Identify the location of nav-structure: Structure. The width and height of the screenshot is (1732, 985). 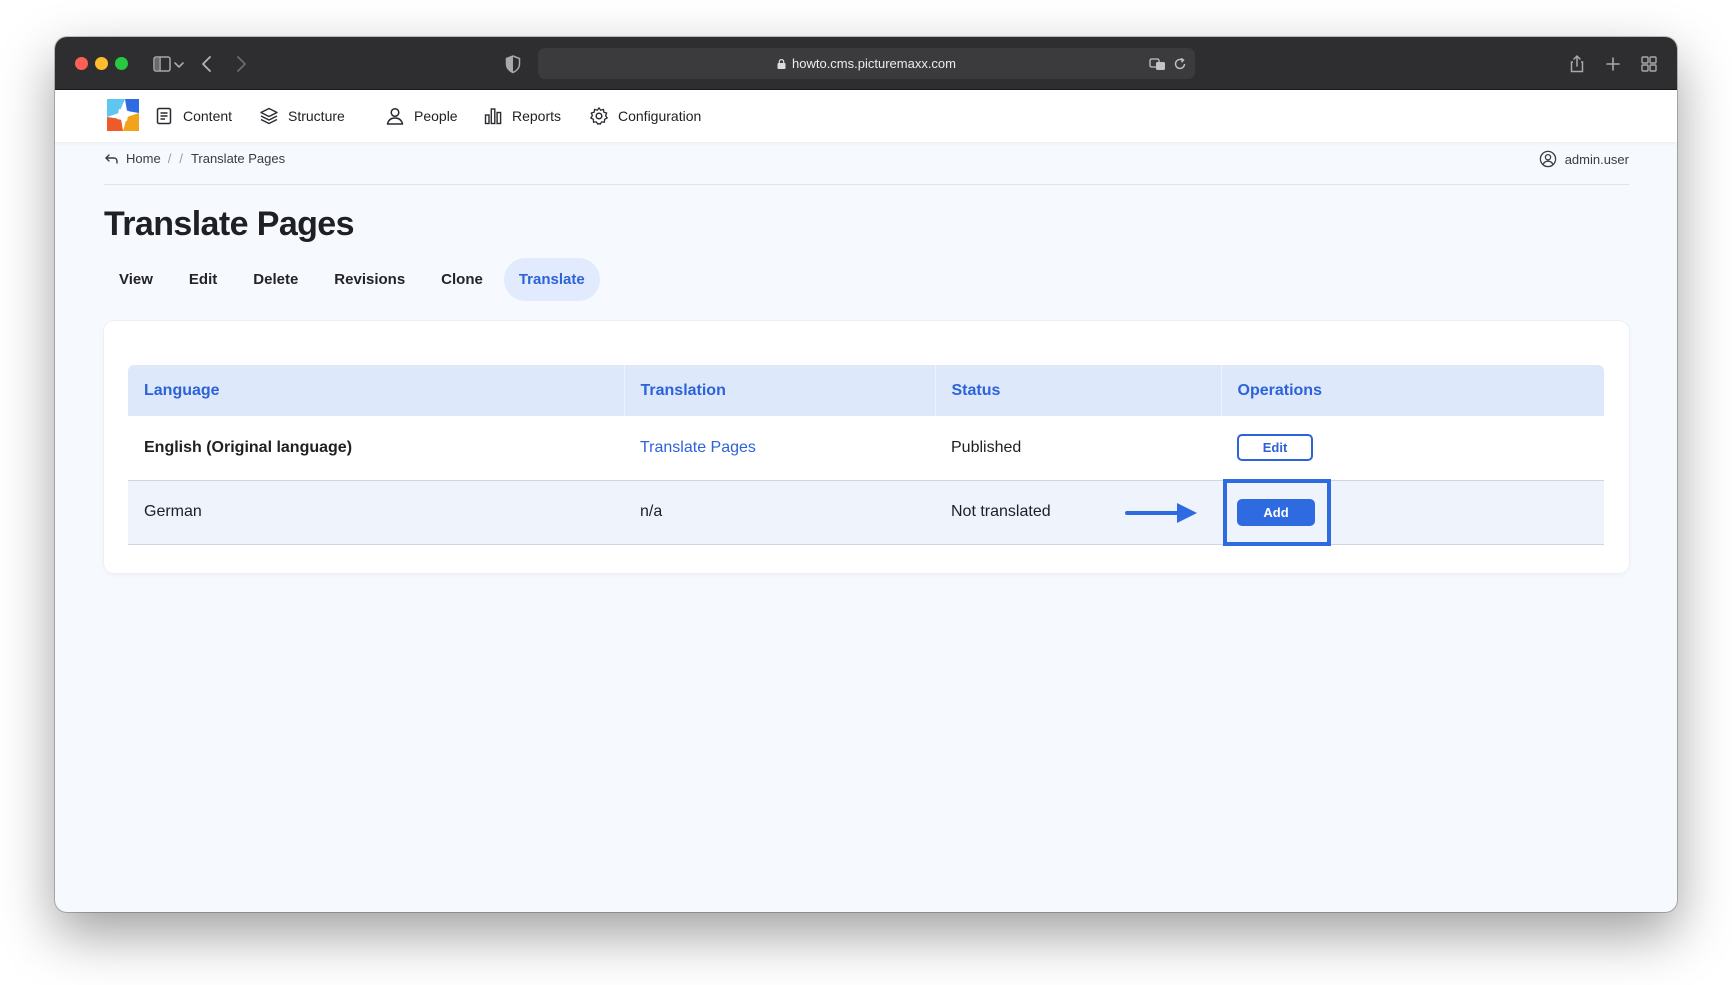
(302, 116).